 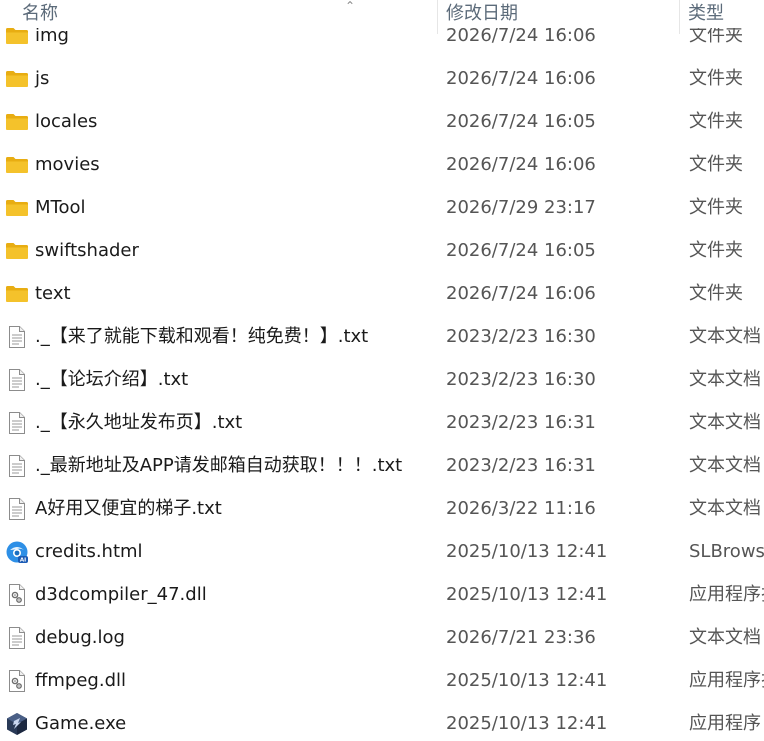 What do you see at coordinates (382, 78) in the screenshot?
I see `folder-row: js 2026/7/24 16:06 文件夹` at bounding box center [382, 78].